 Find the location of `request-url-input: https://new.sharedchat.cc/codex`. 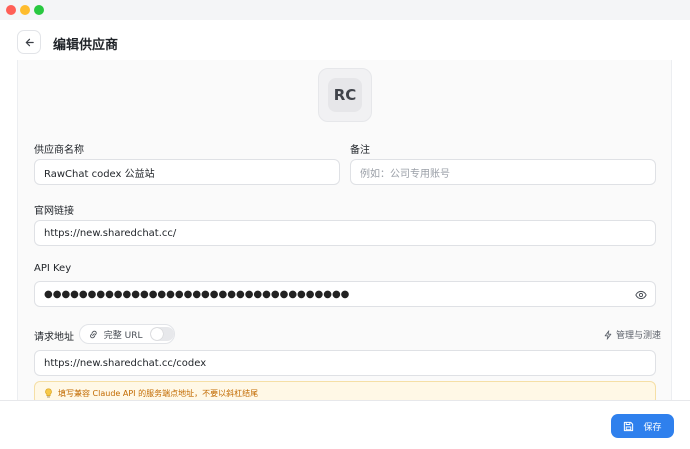

request-url-input: https://new.sharedchat.cc/codex is located at coordinates (345, 363).